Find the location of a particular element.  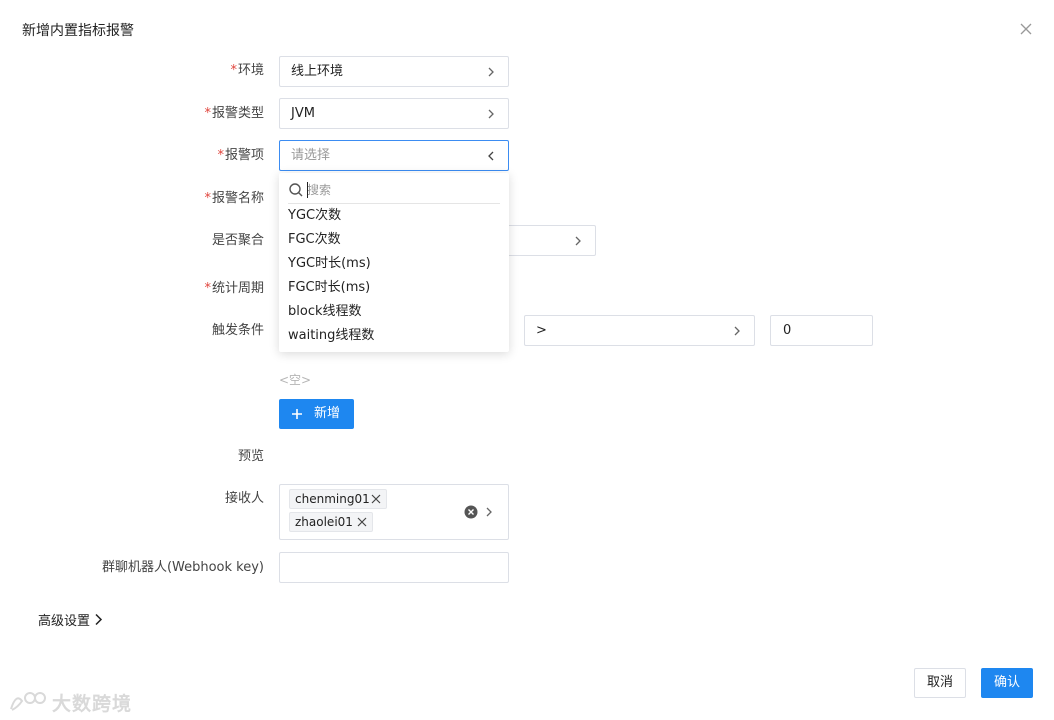

alert-item-placeholder: 请选择 is located at coordinates (311, 155).